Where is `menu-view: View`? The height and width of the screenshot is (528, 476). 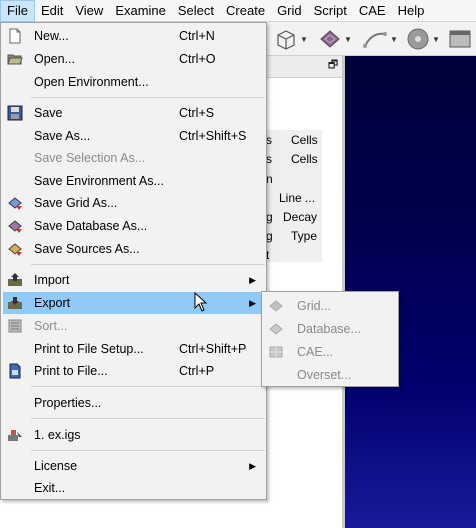
menu-view: View is located at coordinates (89, 11).